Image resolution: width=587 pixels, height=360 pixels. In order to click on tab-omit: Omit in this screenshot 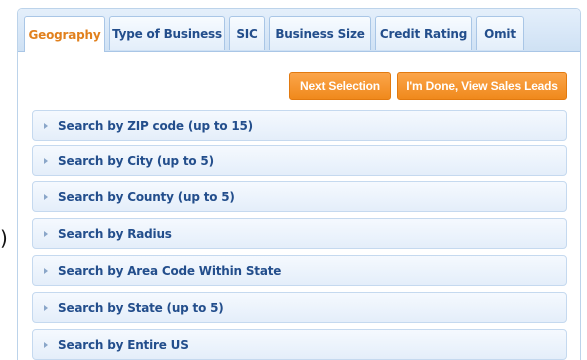, I will do `click(500, 33)`.